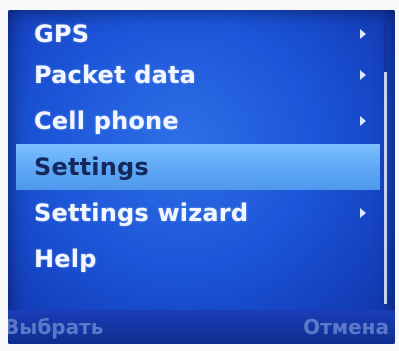 This screenshot has height=351, width=399. What do you see at coordinates (194, 34) in the screenshot?
I see `menu-item-gps: GPS` at bounding box center [194, 34].